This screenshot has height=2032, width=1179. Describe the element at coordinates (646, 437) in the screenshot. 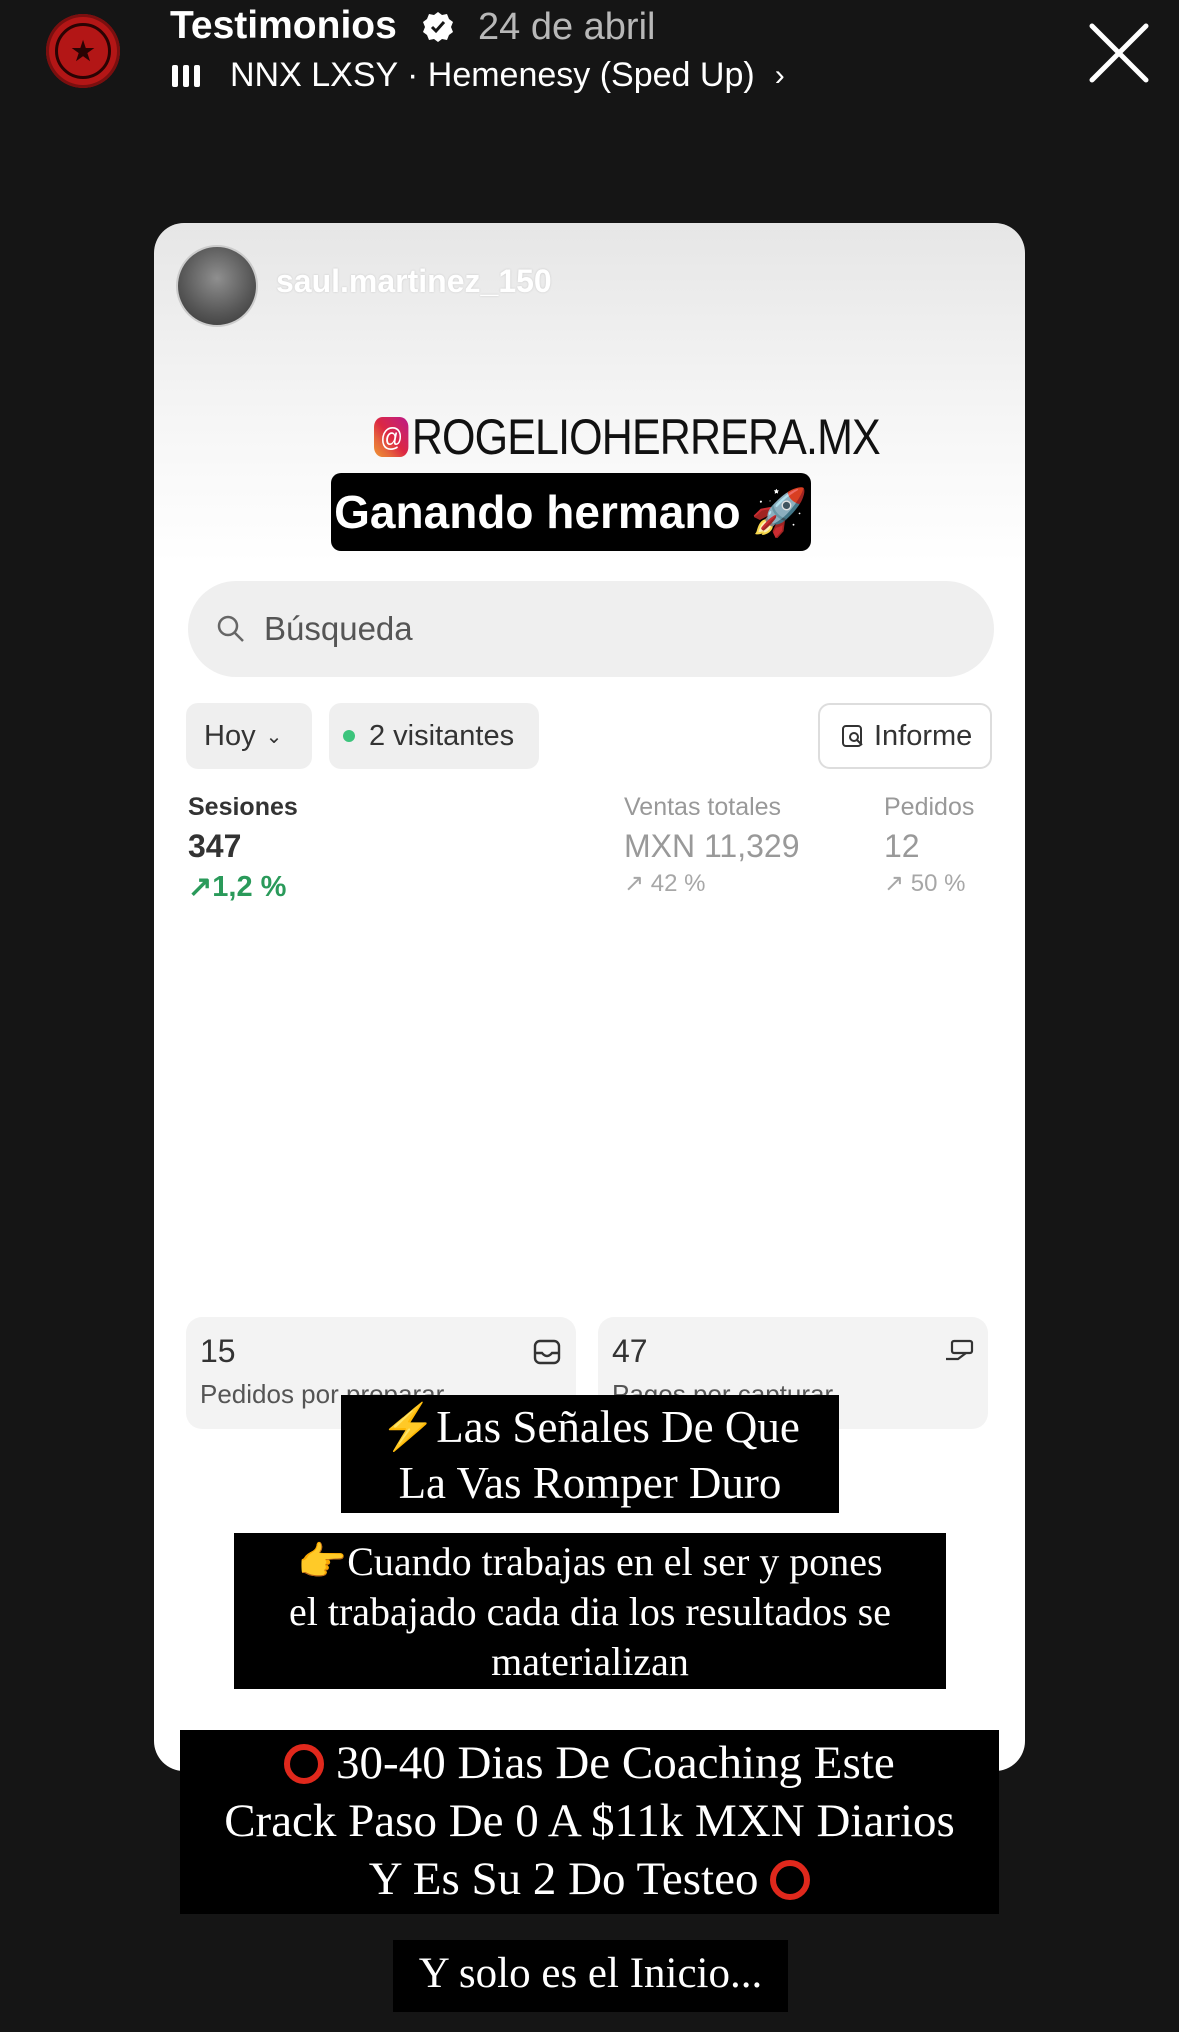

I see `mention-text: ROGELIOHERRERA.MX` at that location.